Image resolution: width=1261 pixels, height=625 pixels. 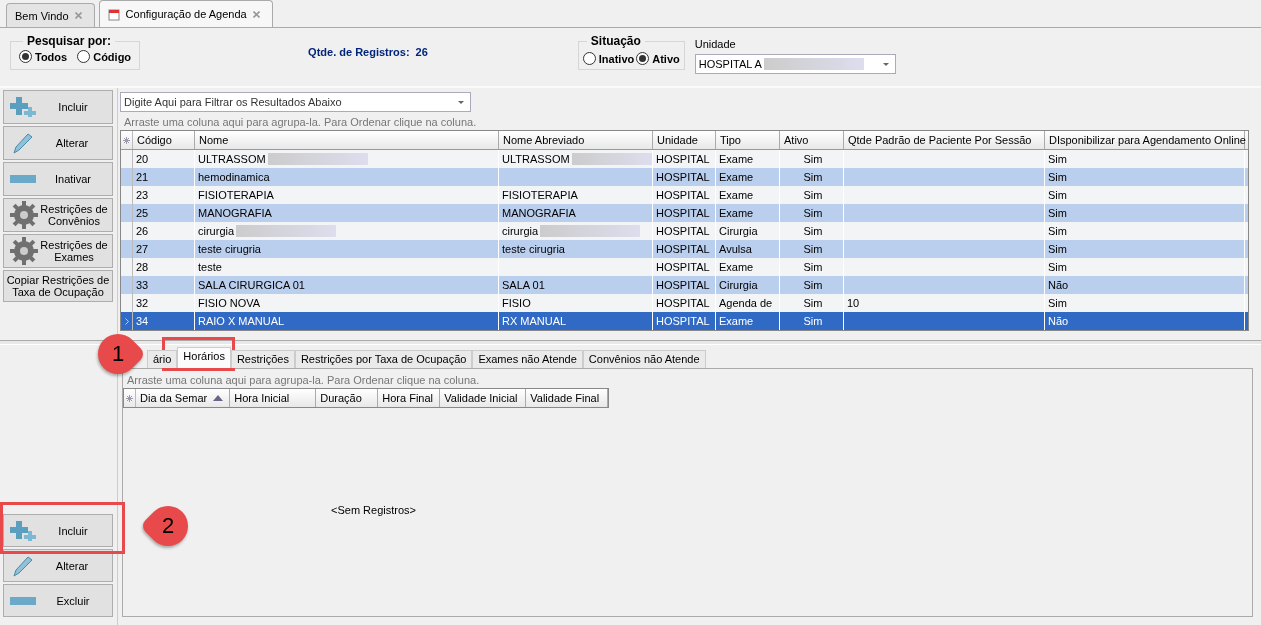 I want to click on close-icon, so click(x=256, y=14).